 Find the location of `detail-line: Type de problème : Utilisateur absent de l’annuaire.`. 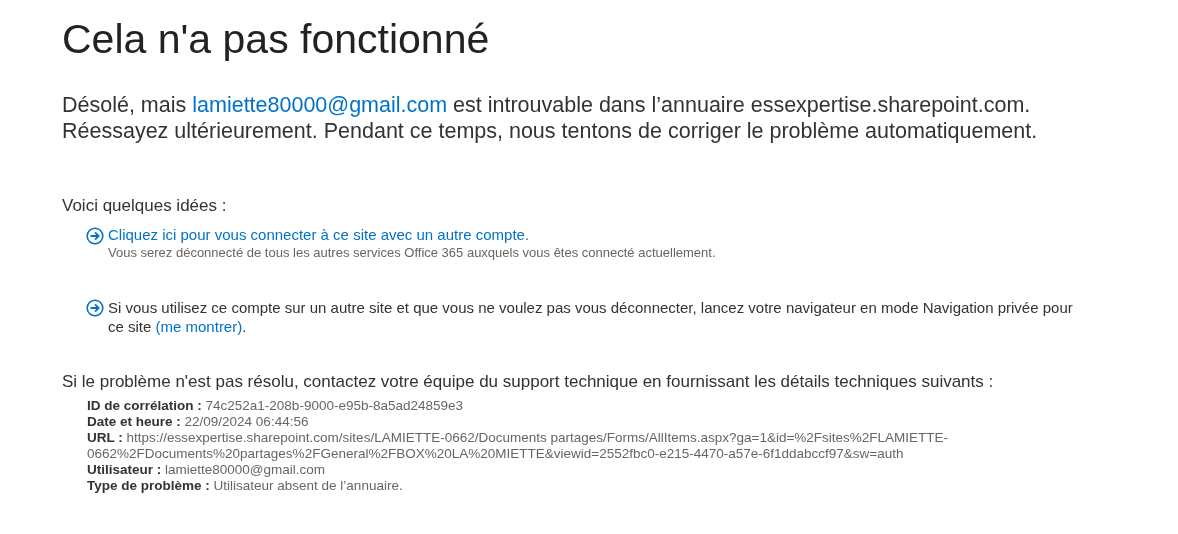

detail-line: Type de problème : Utilisateur absent de l’annuaire. is located at coordinates (245, 486).